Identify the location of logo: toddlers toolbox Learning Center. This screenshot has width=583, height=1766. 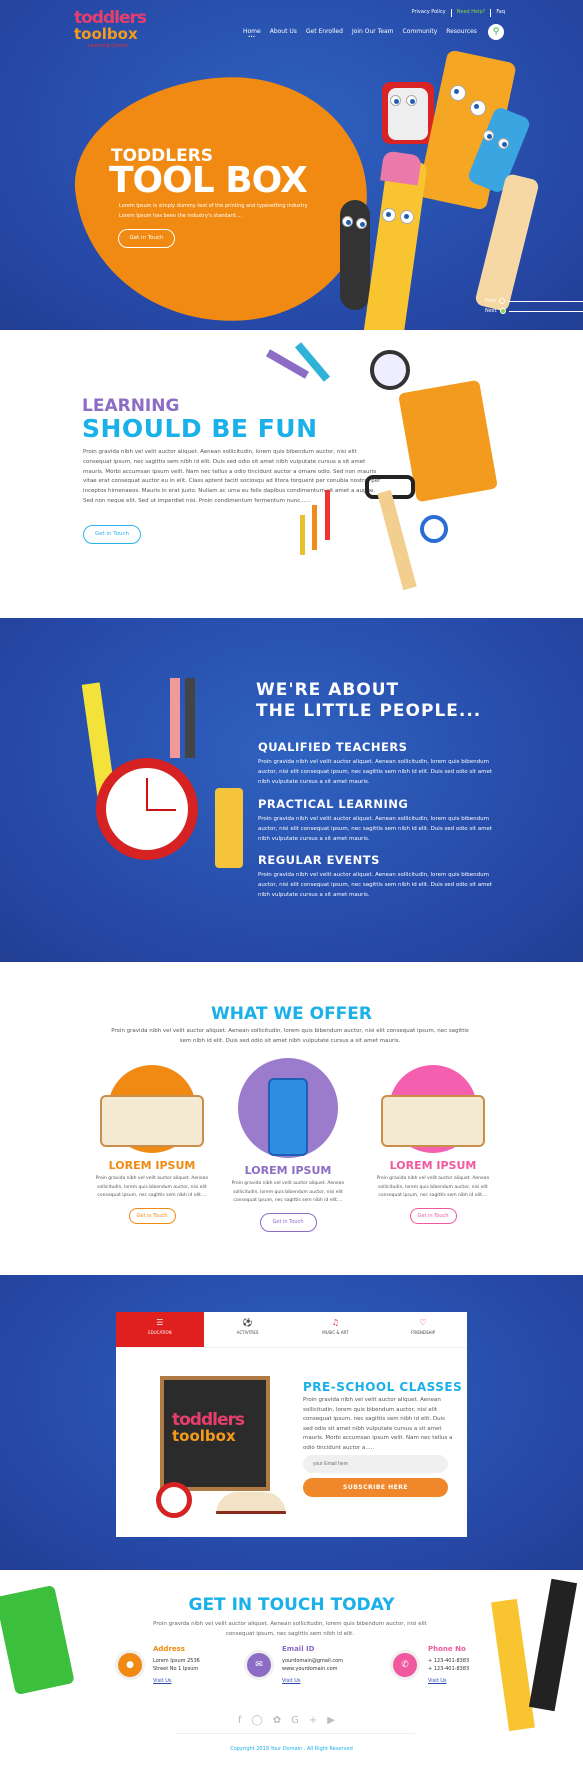
(117, 30).